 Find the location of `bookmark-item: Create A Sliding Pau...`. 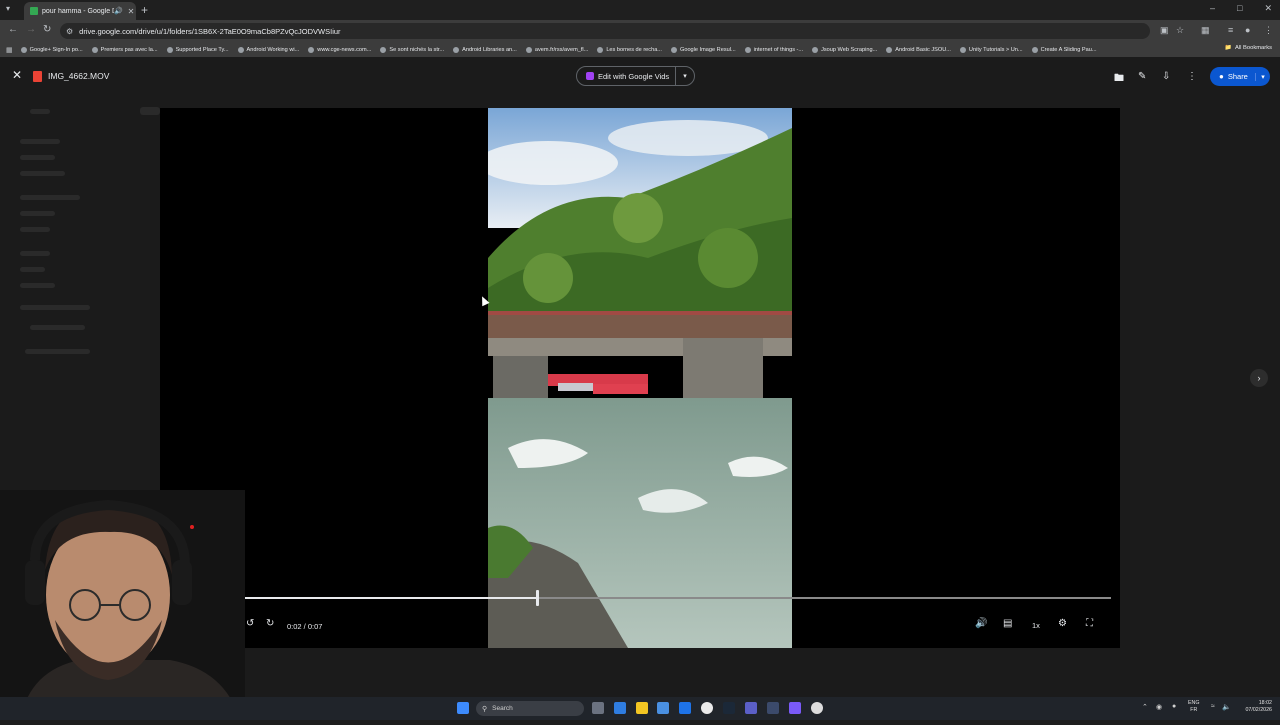

bookmark-item: Create A Sliding Pau... is located at coordinates (1064, 49).